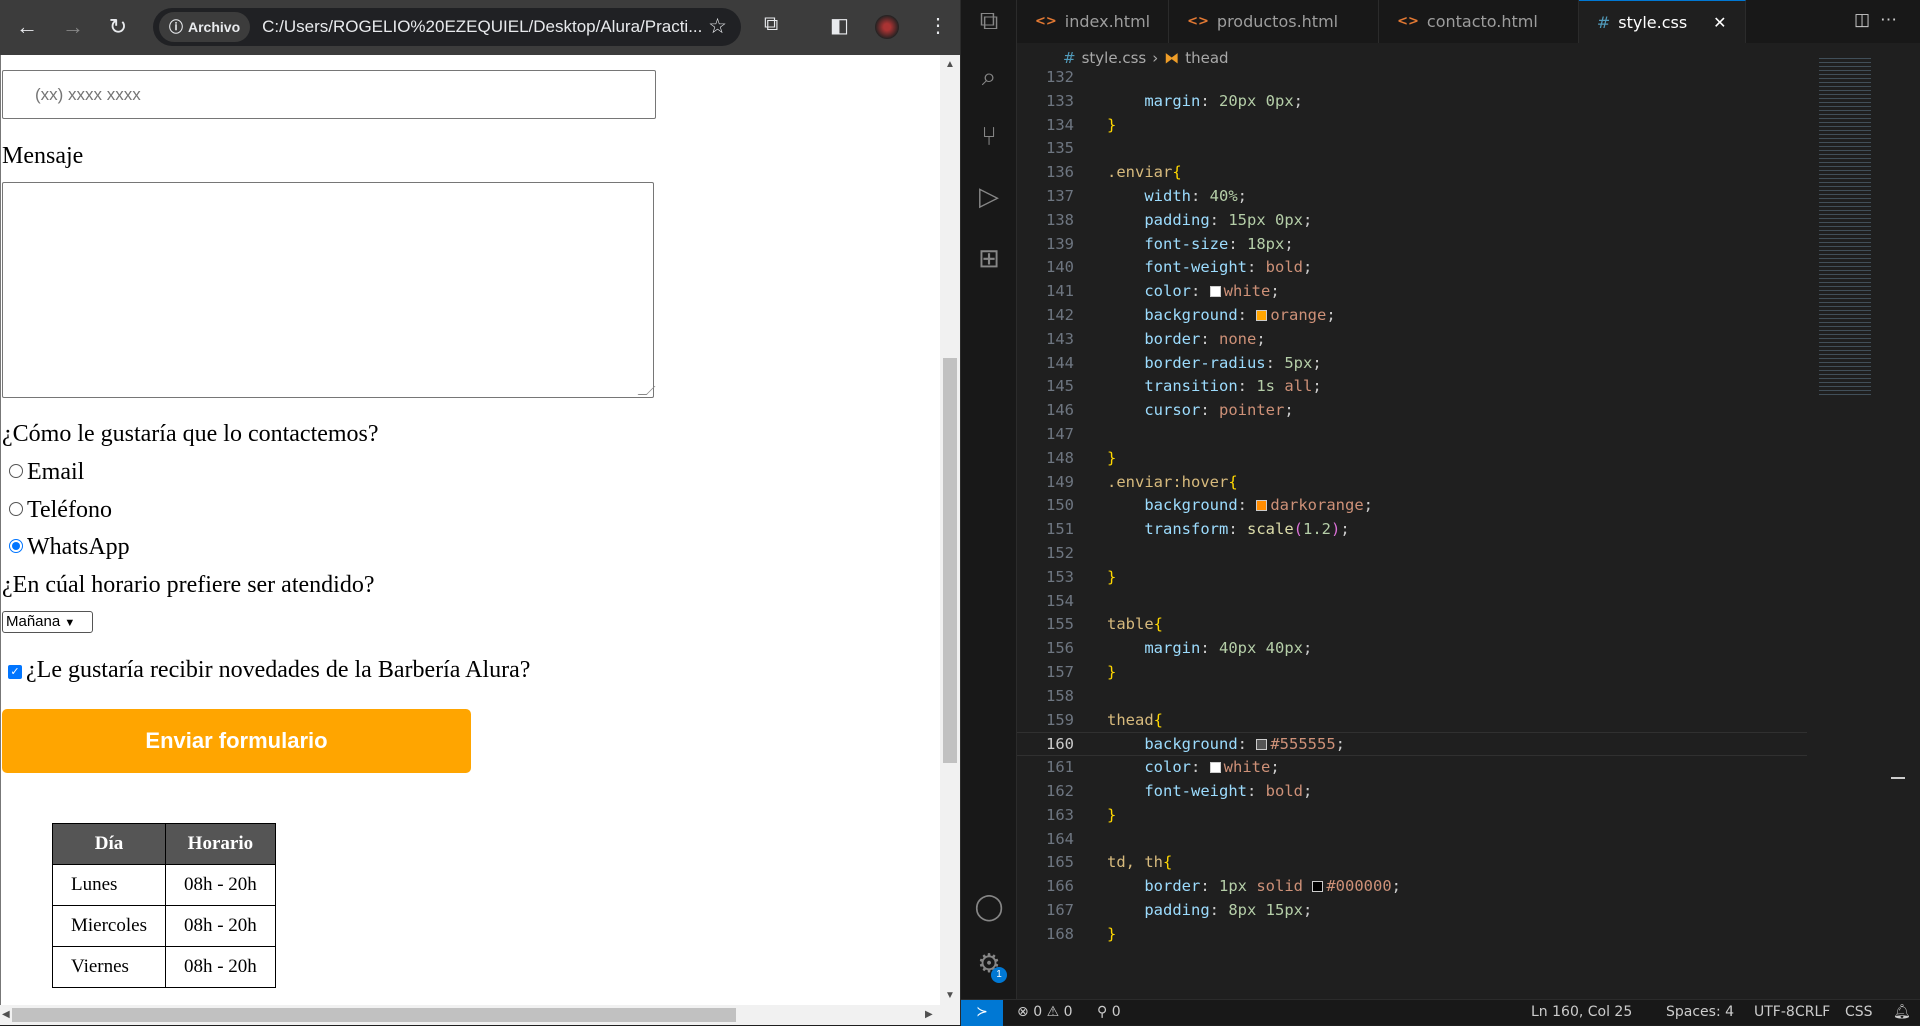 This screenshot has height=1026, width=1920. I want to click on accounts-icon: ◯, so click(989, 906).